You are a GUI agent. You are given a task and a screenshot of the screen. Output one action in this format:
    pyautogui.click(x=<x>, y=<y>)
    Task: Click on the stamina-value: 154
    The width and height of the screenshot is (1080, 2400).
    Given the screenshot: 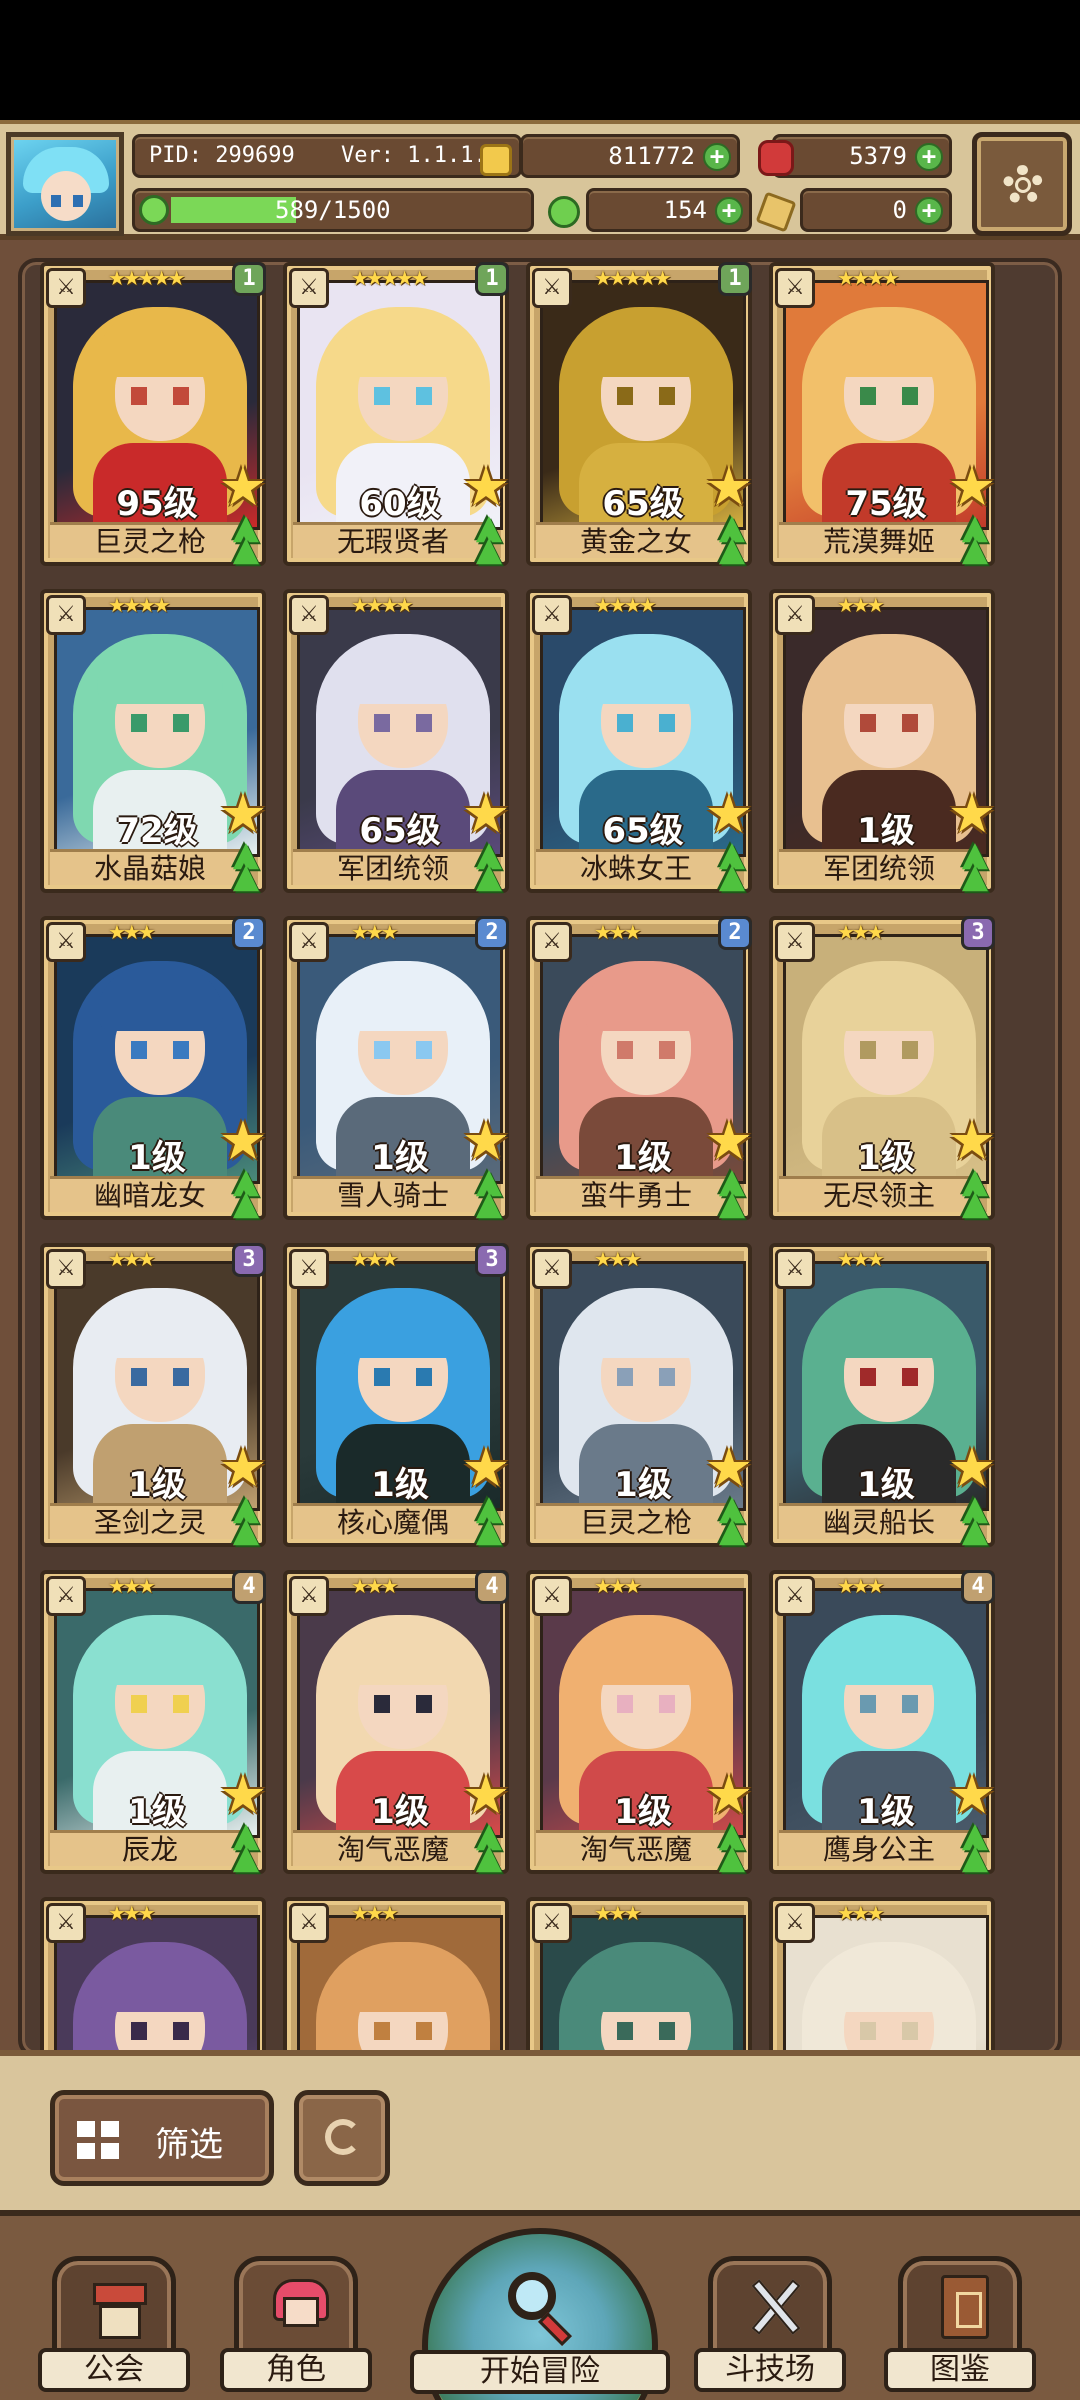 What is the action you would take?
    pyautogui.click(x=685, y=210)
    